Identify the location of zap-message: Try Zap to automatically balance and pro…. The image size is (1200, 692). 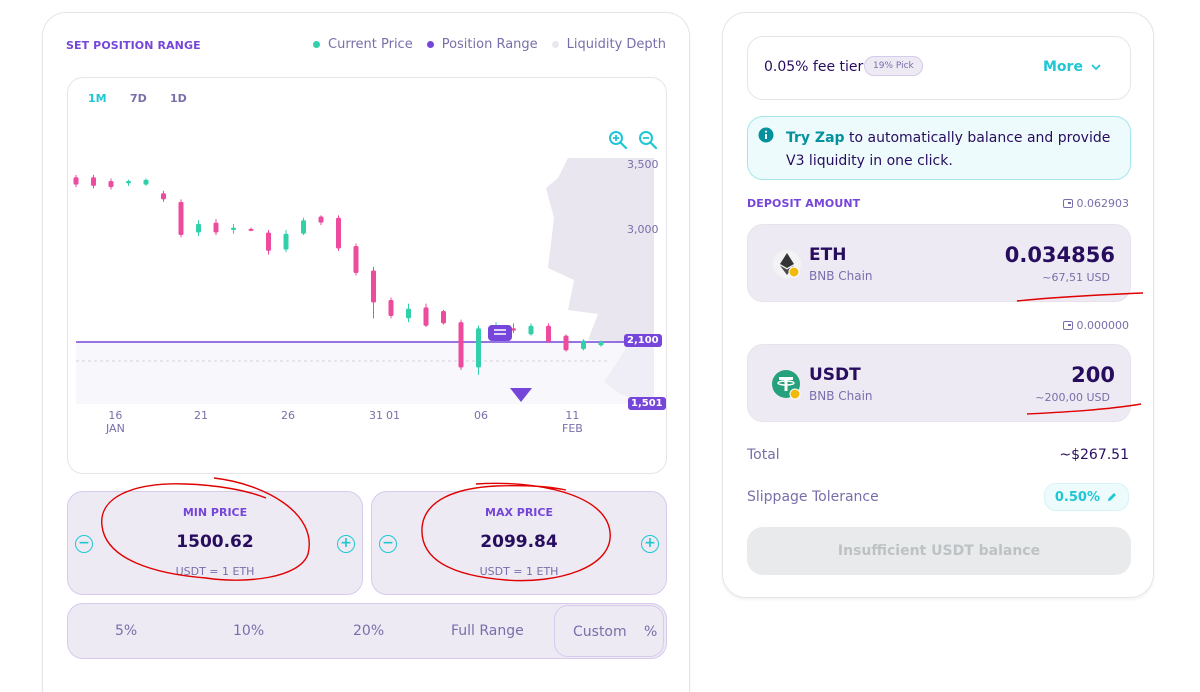
(951, 150).